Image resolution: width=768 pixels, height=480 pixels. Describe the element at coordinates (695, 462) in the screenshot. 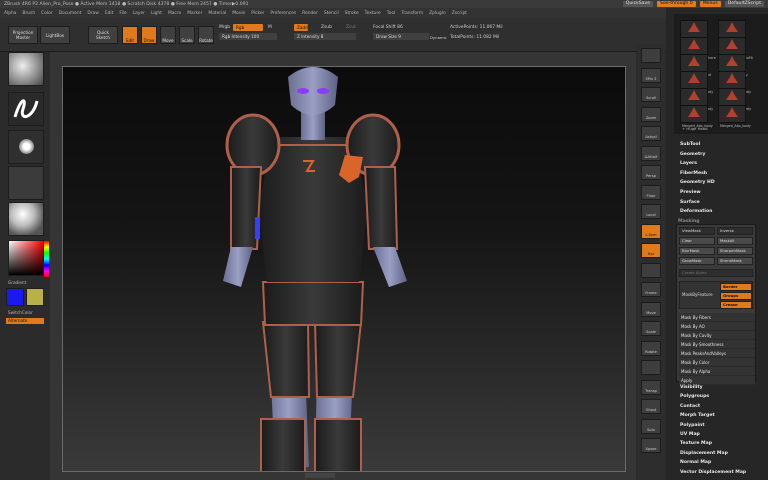

I see `palette-normal-map: Normal Map` at that location.